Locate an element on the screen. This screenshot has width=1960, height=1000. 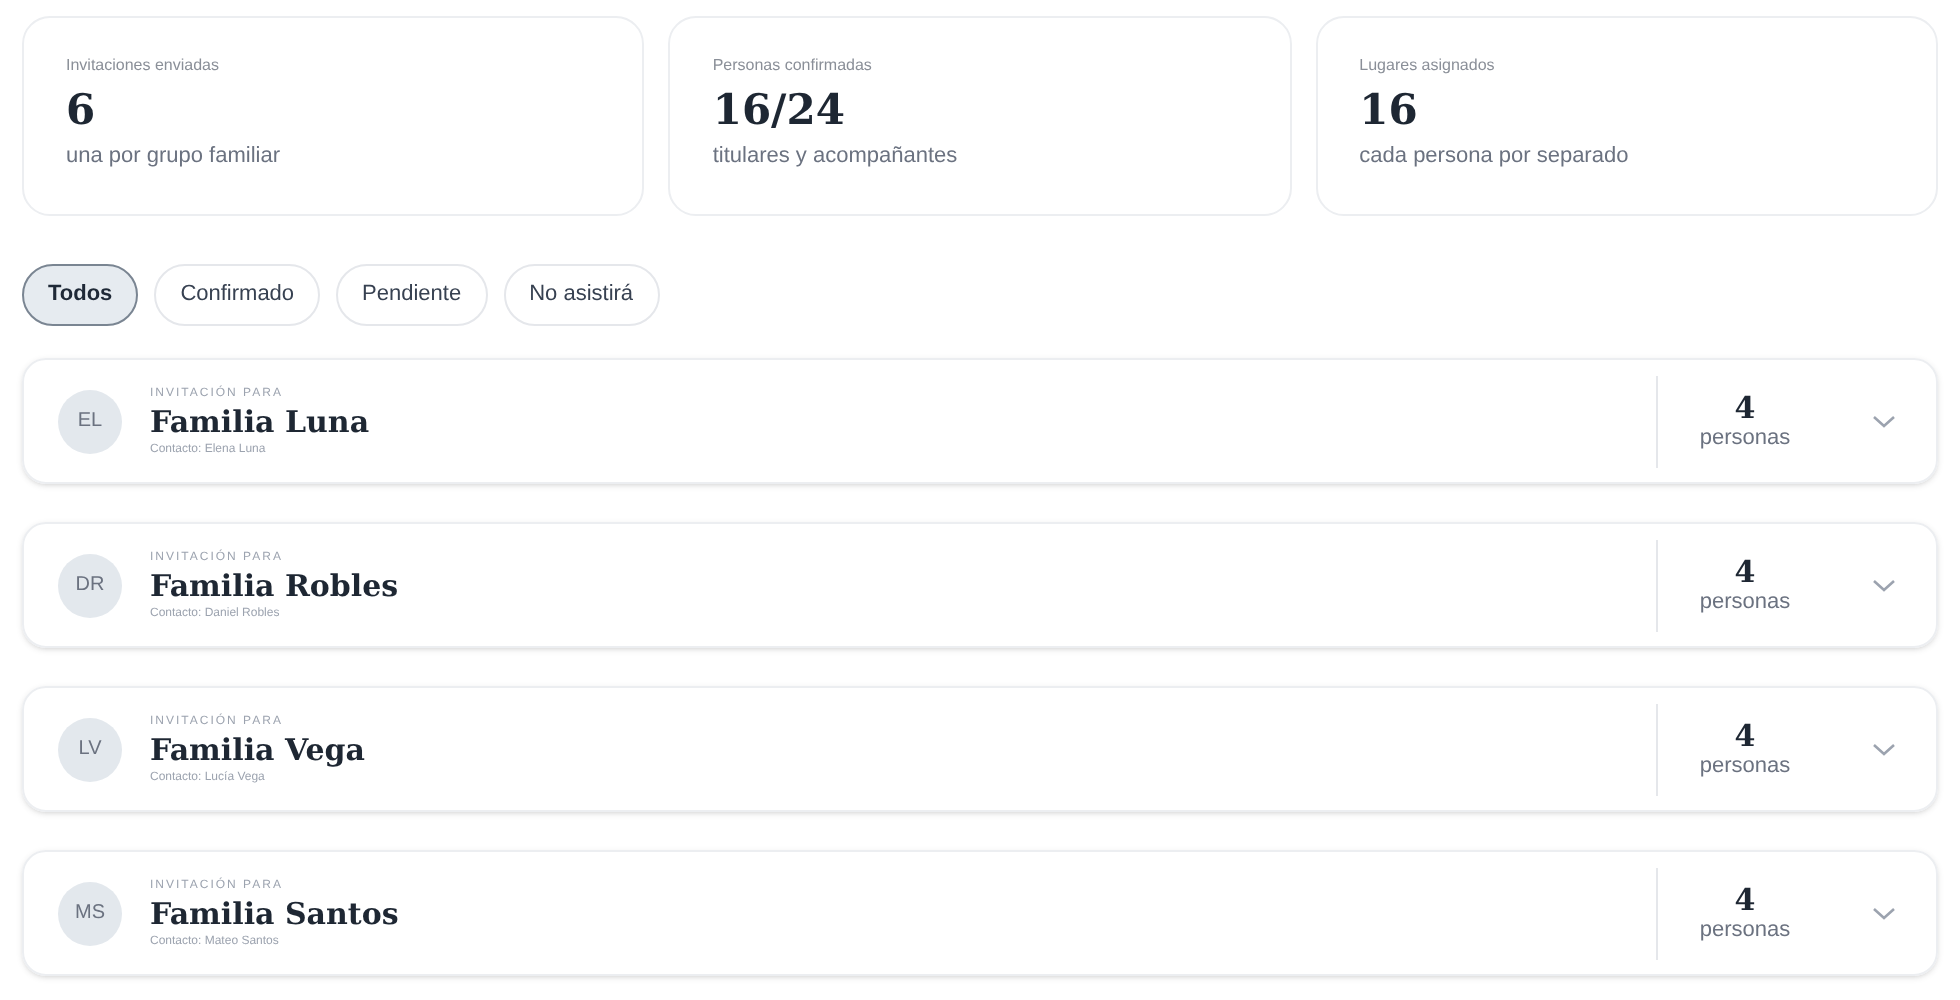
avatar-initials: EL is located at coordinates (90, 421).